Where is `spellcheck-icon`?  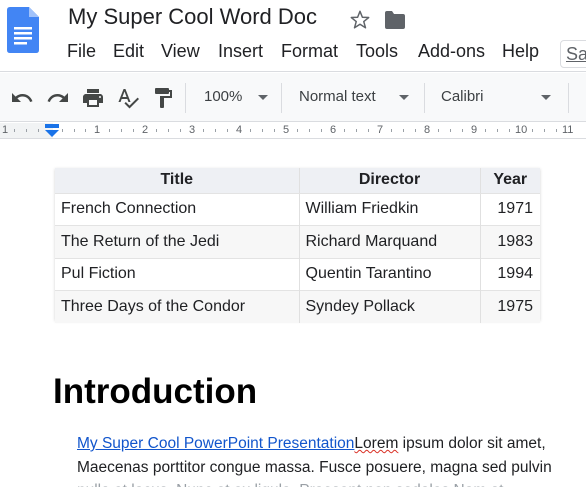 spellcheck-icon is located at coordinates (128, 98).